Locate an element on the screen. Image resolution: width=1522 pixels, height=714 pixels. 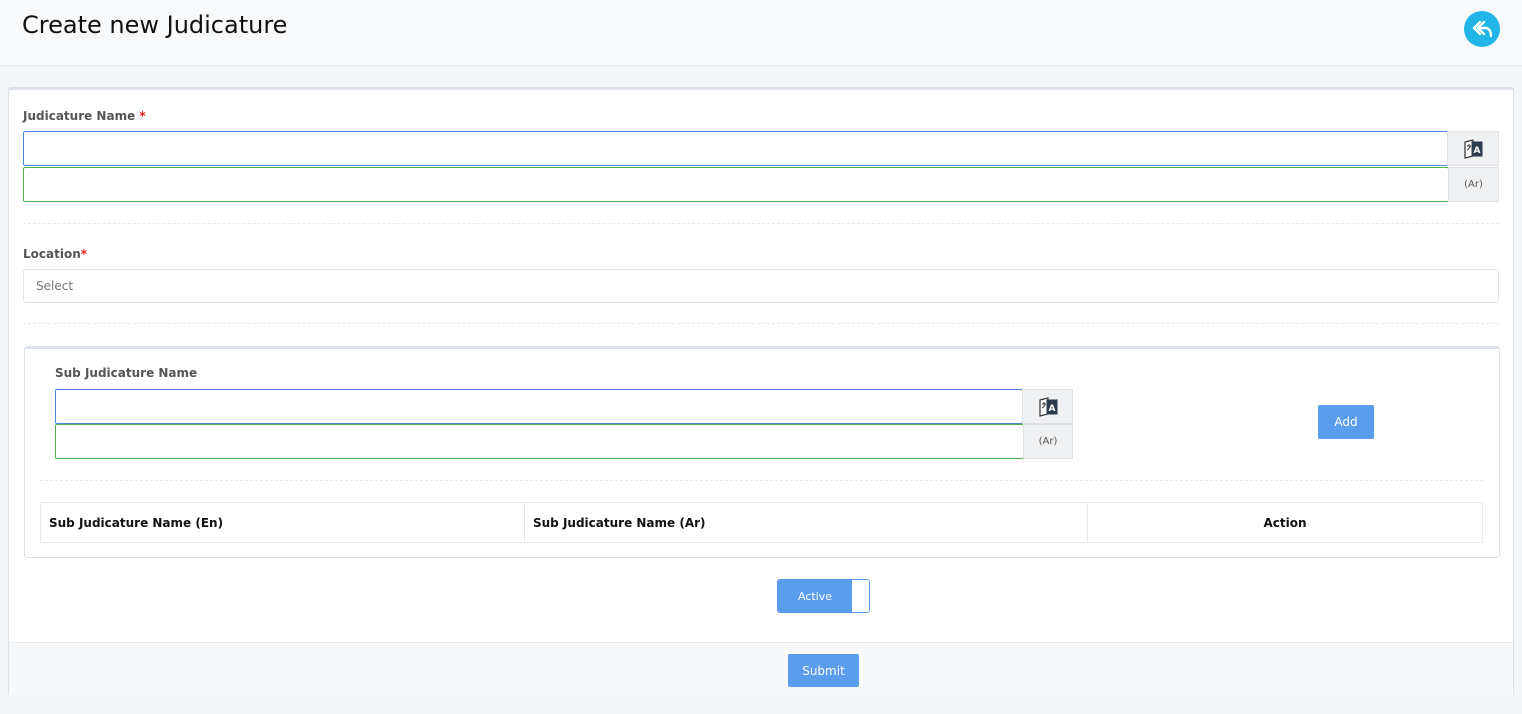
sub-translate-button: A is located at coordinates (1047, 406).